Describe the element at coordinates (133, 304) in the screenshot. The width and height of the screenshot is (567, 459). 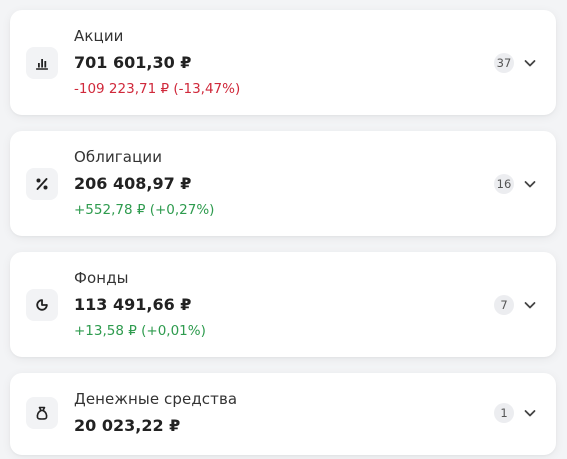
I see `asset-amount: 113 491,66 ₽` at that location.